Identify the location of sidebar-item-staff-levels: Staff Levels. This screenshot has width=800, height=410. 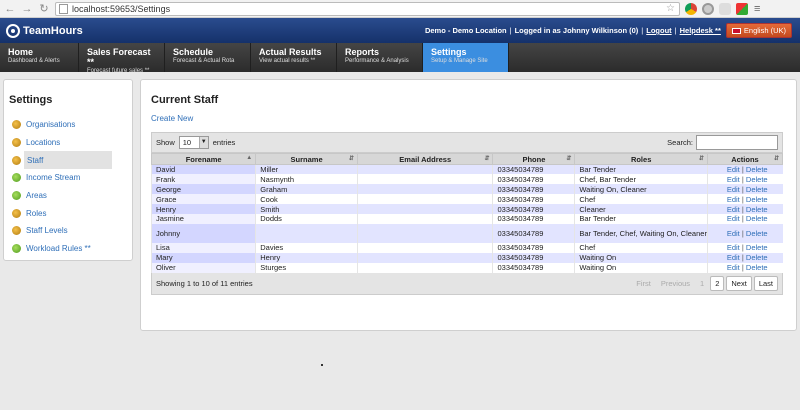
(68, 231).